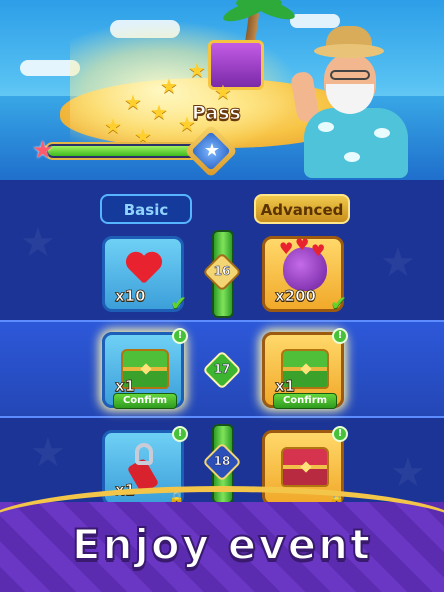 This screenshot has width=444, height=592. Describe the element at coordinates (222, 544) in the screenshot. I see `banner-title: Enjoy event` at that location.